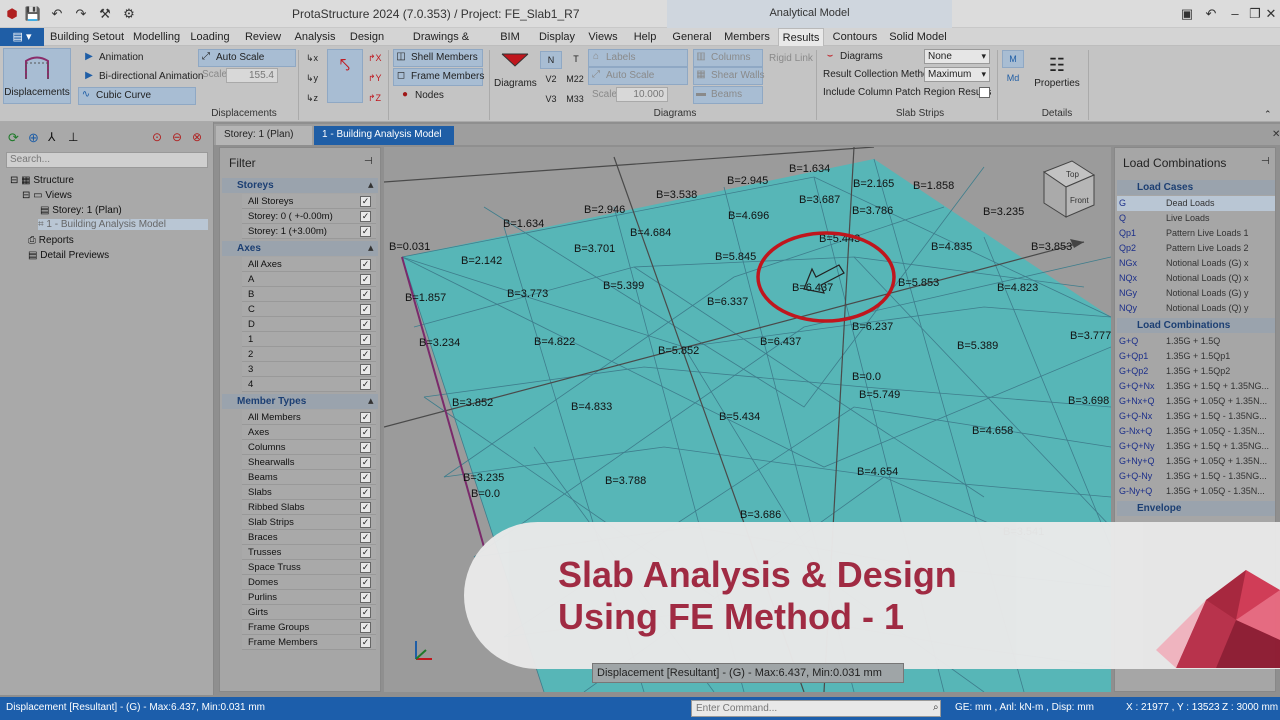  Describe the element at coordinates (312, 58) in the screenshot. I see `x-axis-view-icon: ↳x` at that location.